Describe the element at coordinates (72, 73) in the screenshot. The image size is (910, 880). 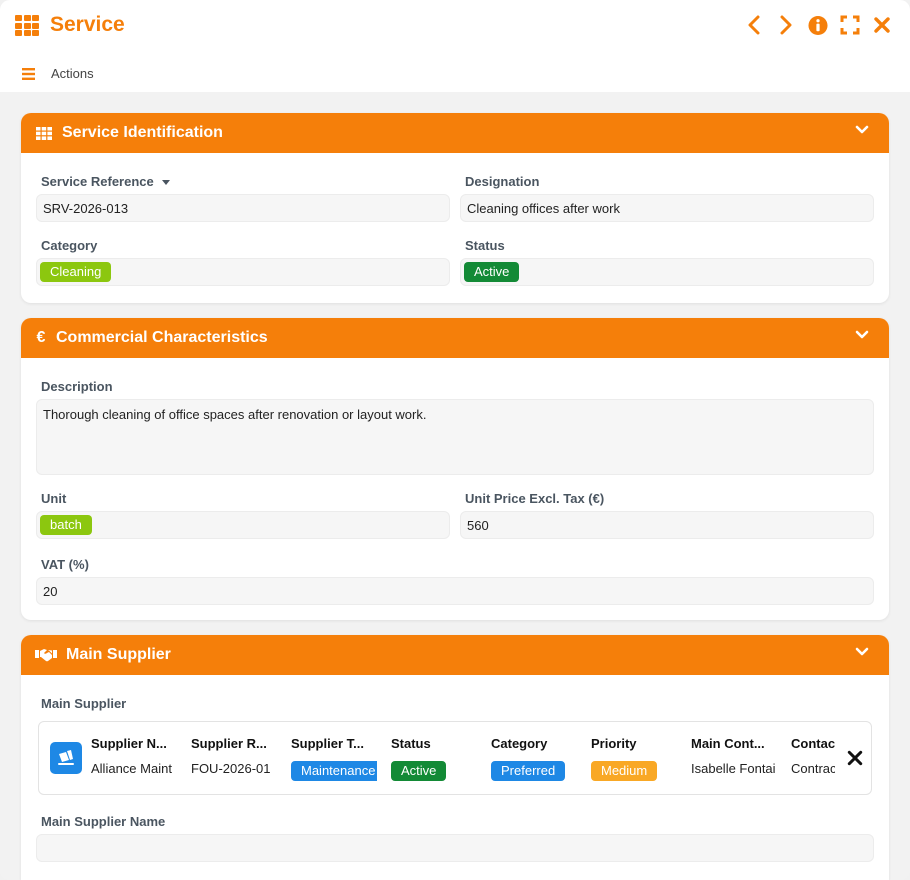
I see `actions-label: Actions` at that location.